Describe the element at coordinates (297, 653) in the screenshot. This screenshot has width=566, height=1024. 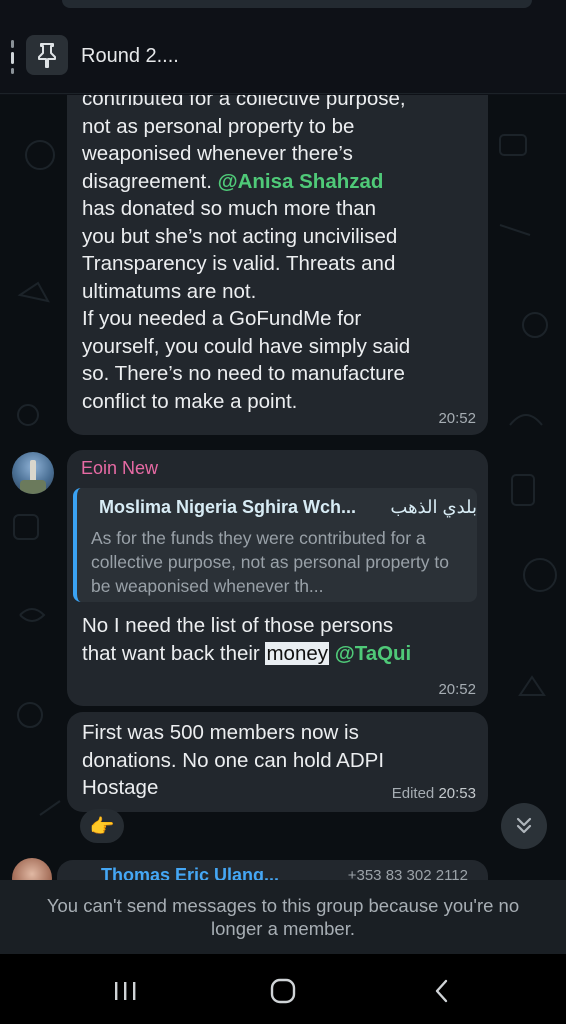
I see `highlighted-word: money` at that location.